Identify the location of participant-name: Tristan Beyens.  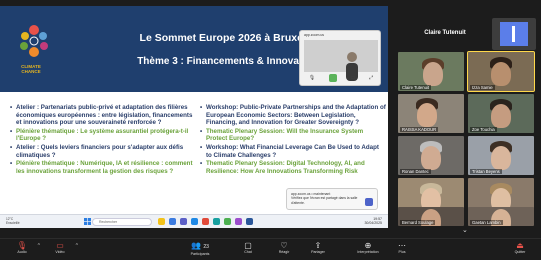
(486, 171).